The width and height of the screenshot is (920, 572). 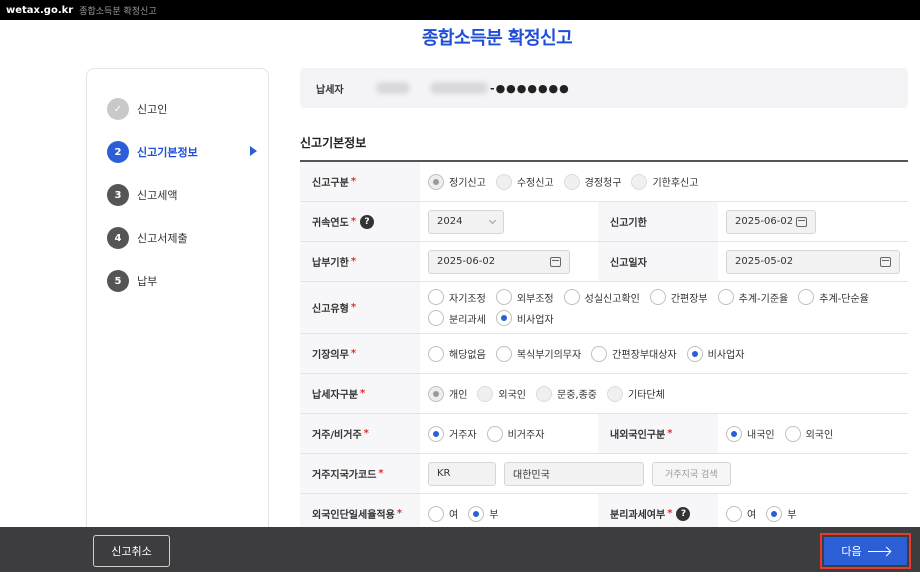 What do you see at coordinates (40, 10) in the screenshot?
I see `site-domain: wetax.go.kr` at bounding box center [40, 10].